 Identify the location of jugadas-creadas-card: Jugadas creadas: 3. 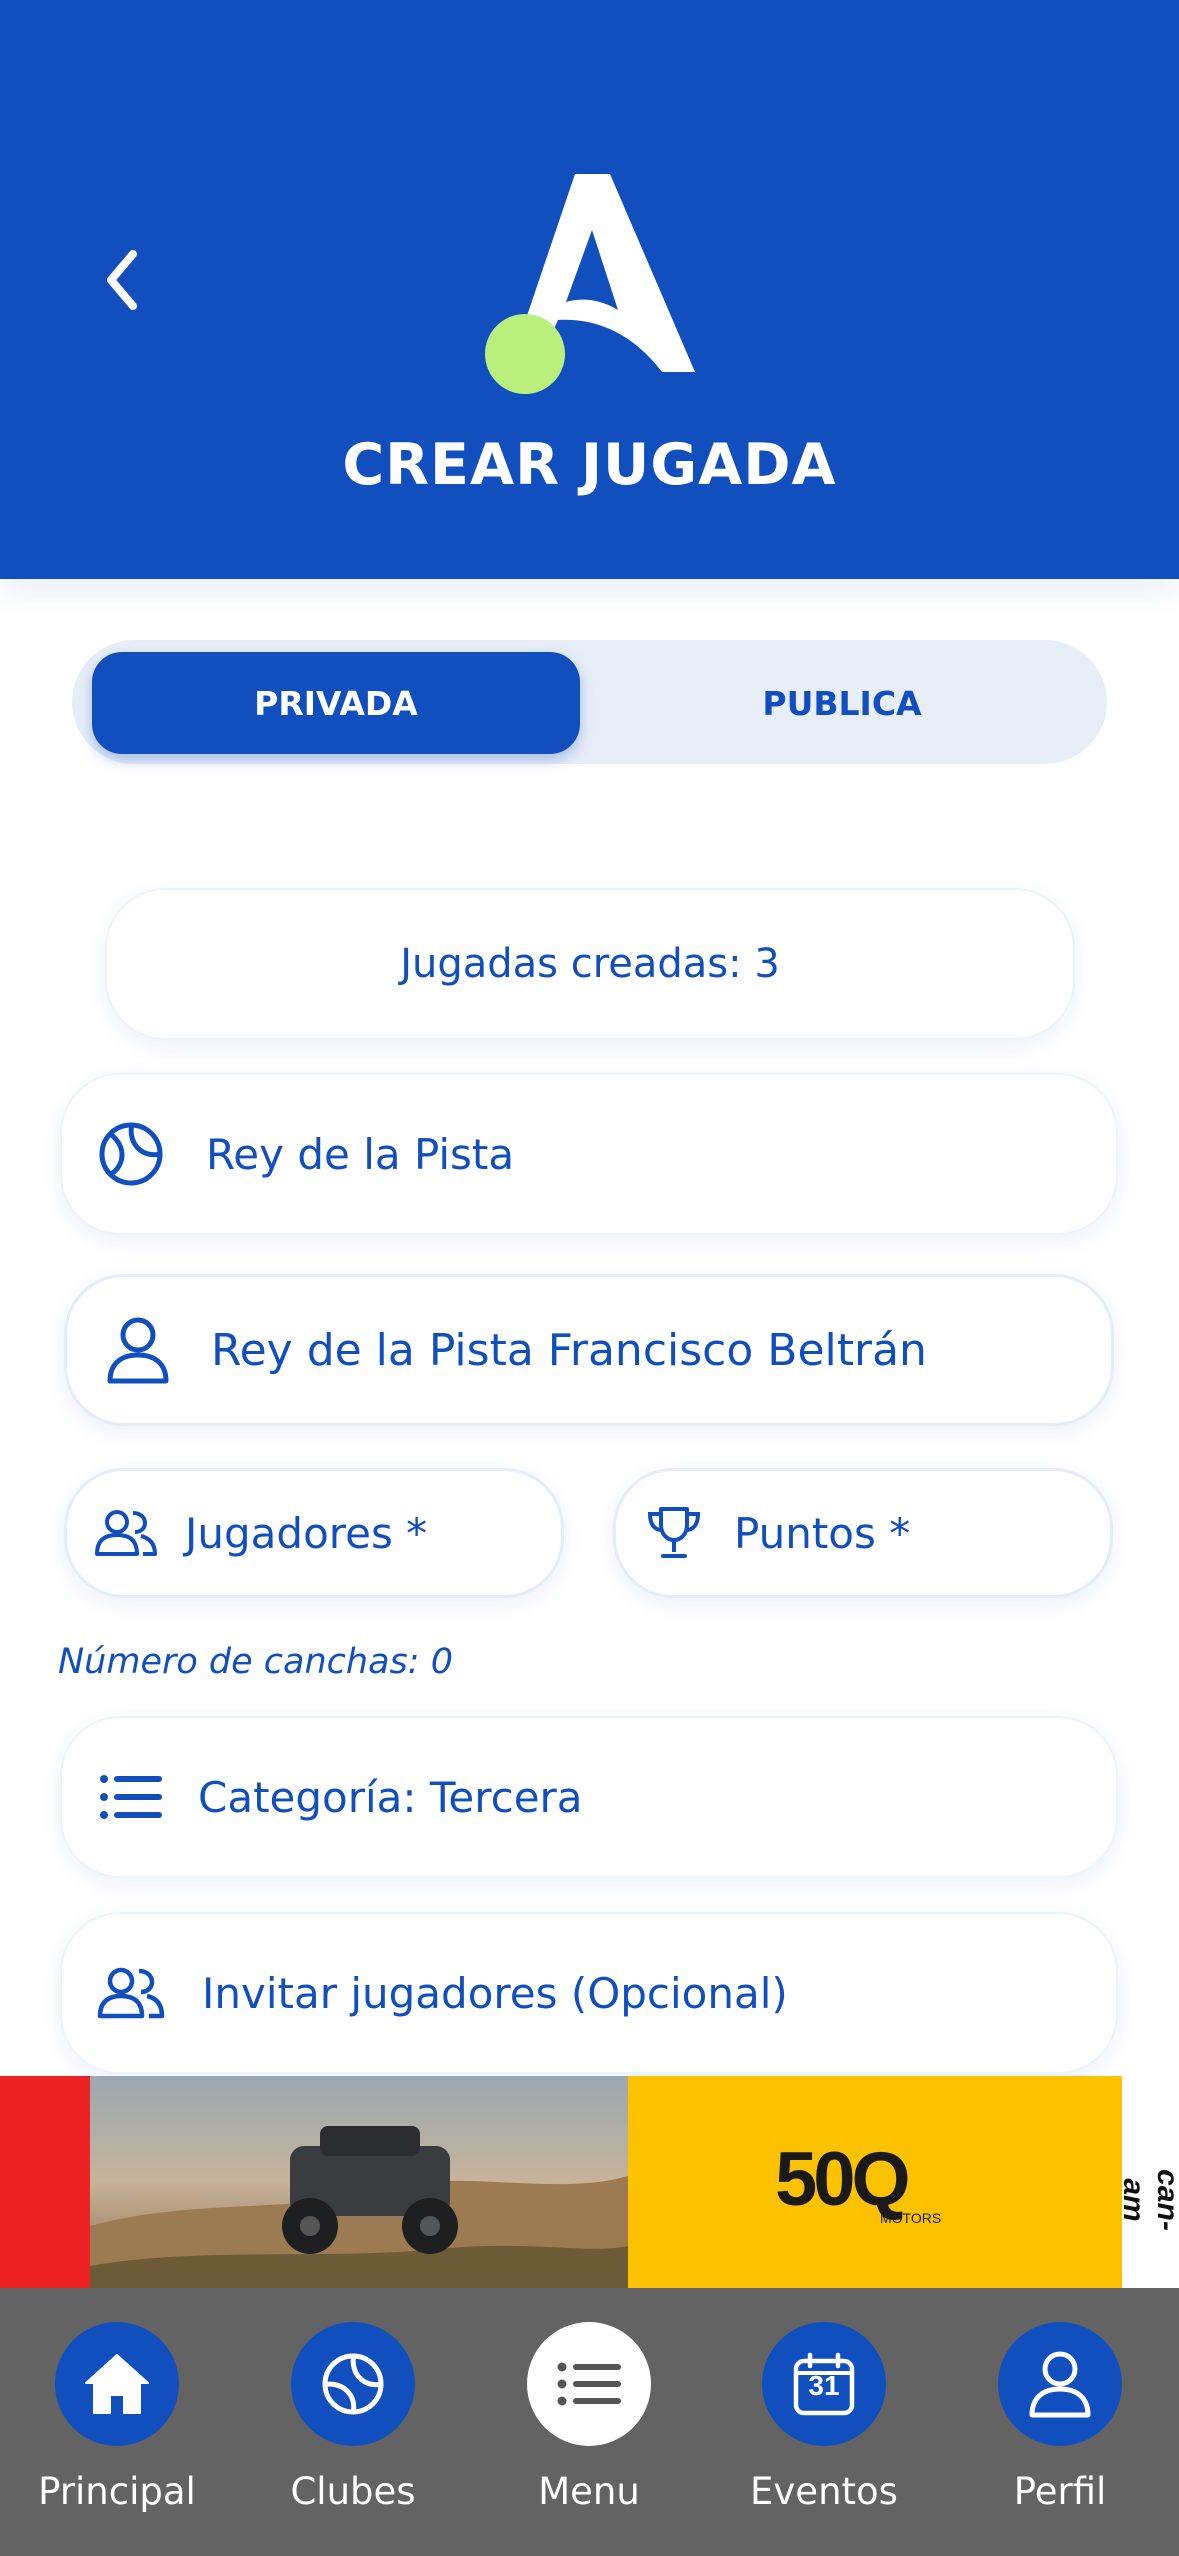
(590, 964).